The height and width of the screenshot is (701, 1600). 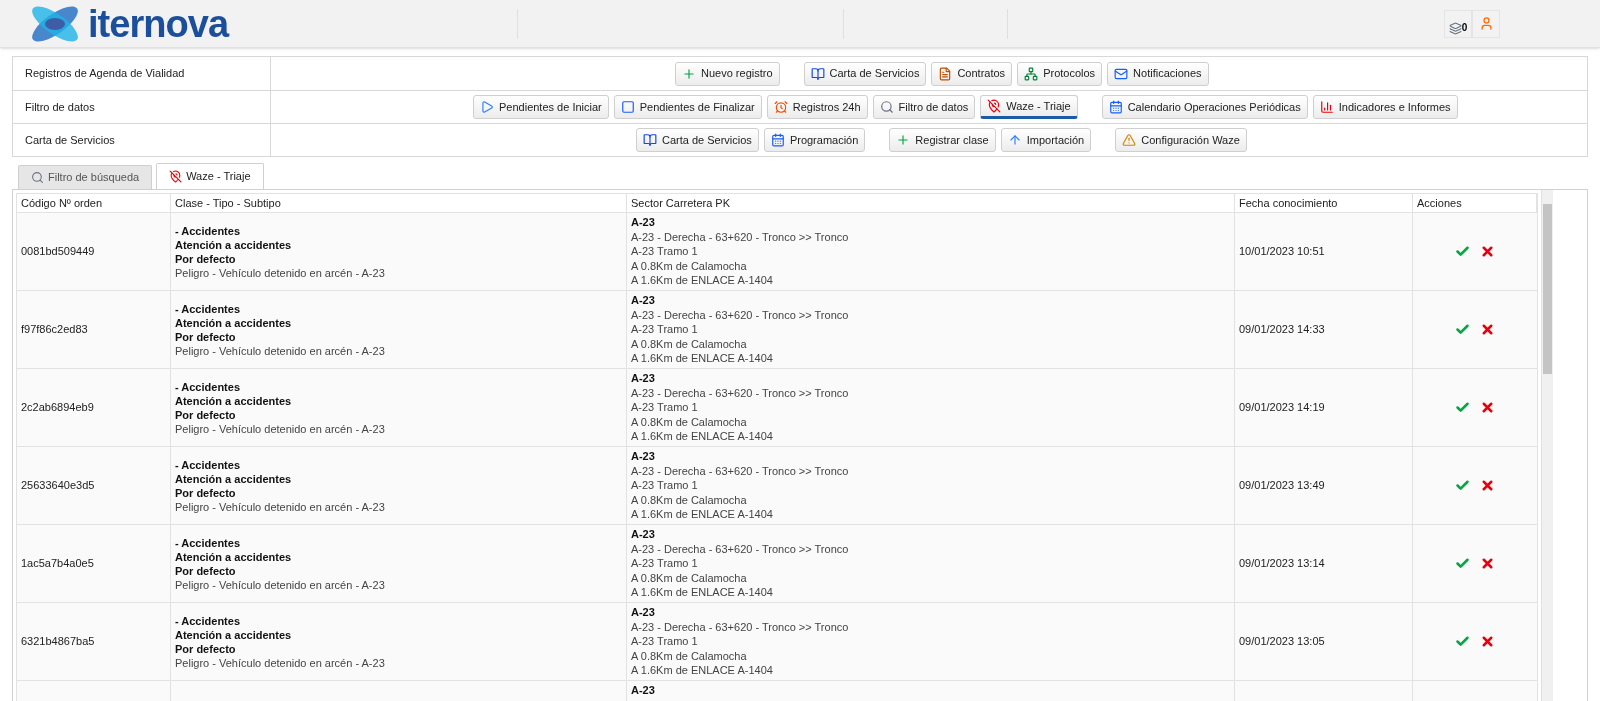 I want to click on toolbar-button: Notificaciones, so click(x=1158, y=73).